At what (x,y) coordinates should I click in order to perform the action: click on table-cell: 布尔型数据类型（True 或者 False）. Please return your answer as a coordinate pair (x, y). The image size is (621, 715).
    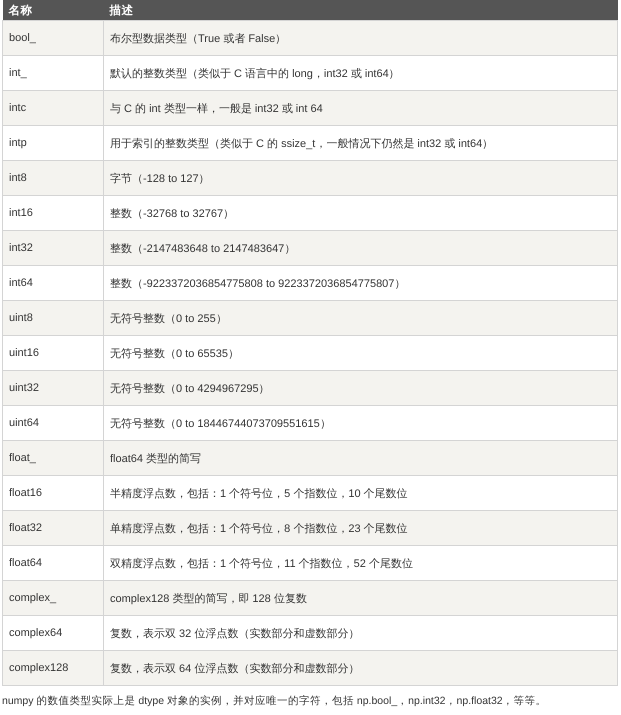
    Looking at the image, I should click on (361, 38).